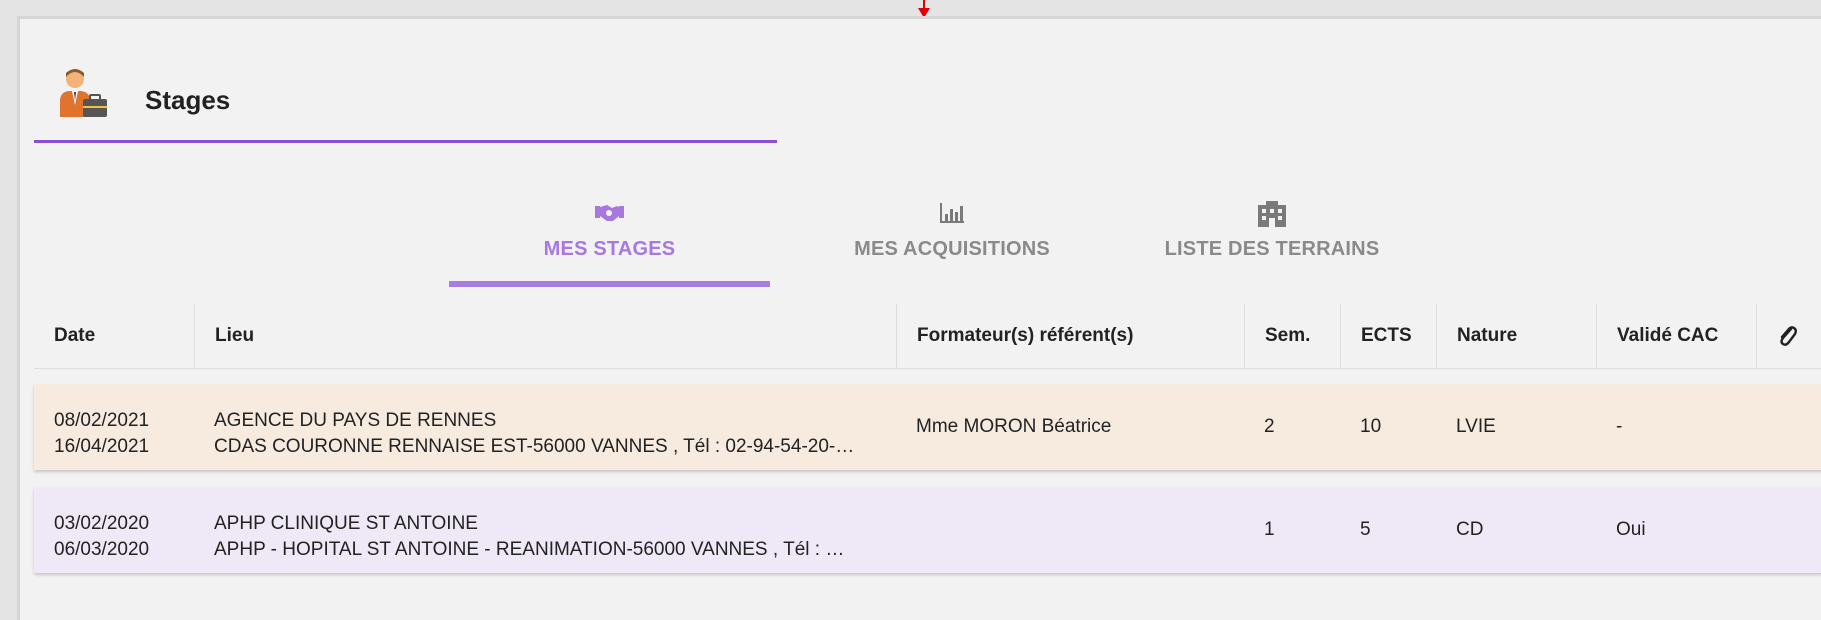  Describe the element at coordinates (952, 249) in the screenshot. I see `tab-mes-acquisitions-label: MES ACQUISITIONS` at that location.